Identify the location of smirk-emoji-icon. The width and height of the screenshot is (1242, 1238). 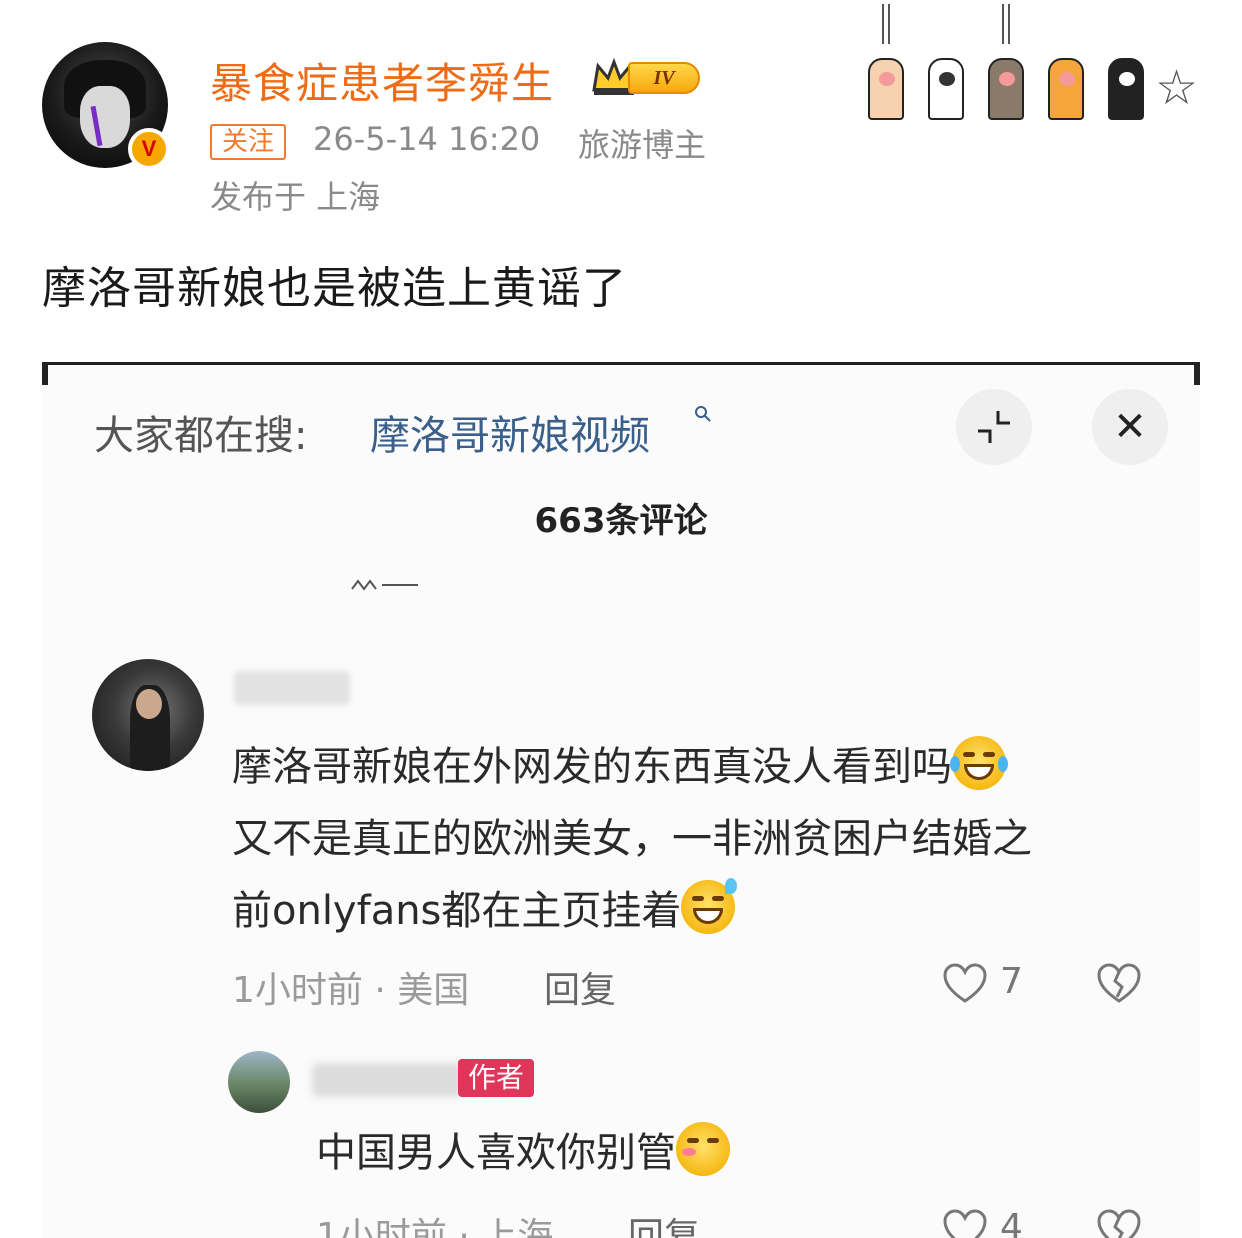
(703, 1149).